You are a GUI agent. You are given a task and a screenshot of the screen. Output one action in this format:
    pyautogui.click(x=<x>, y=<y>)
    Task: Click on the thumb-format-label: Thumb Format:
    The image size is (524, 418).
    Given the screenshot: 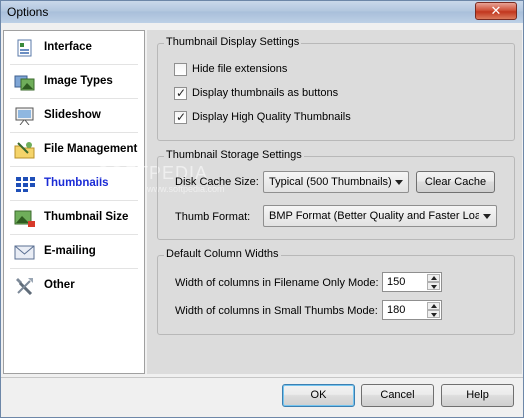 What is the action you would take?
    pyautogui.click(x=213, y=217)
    